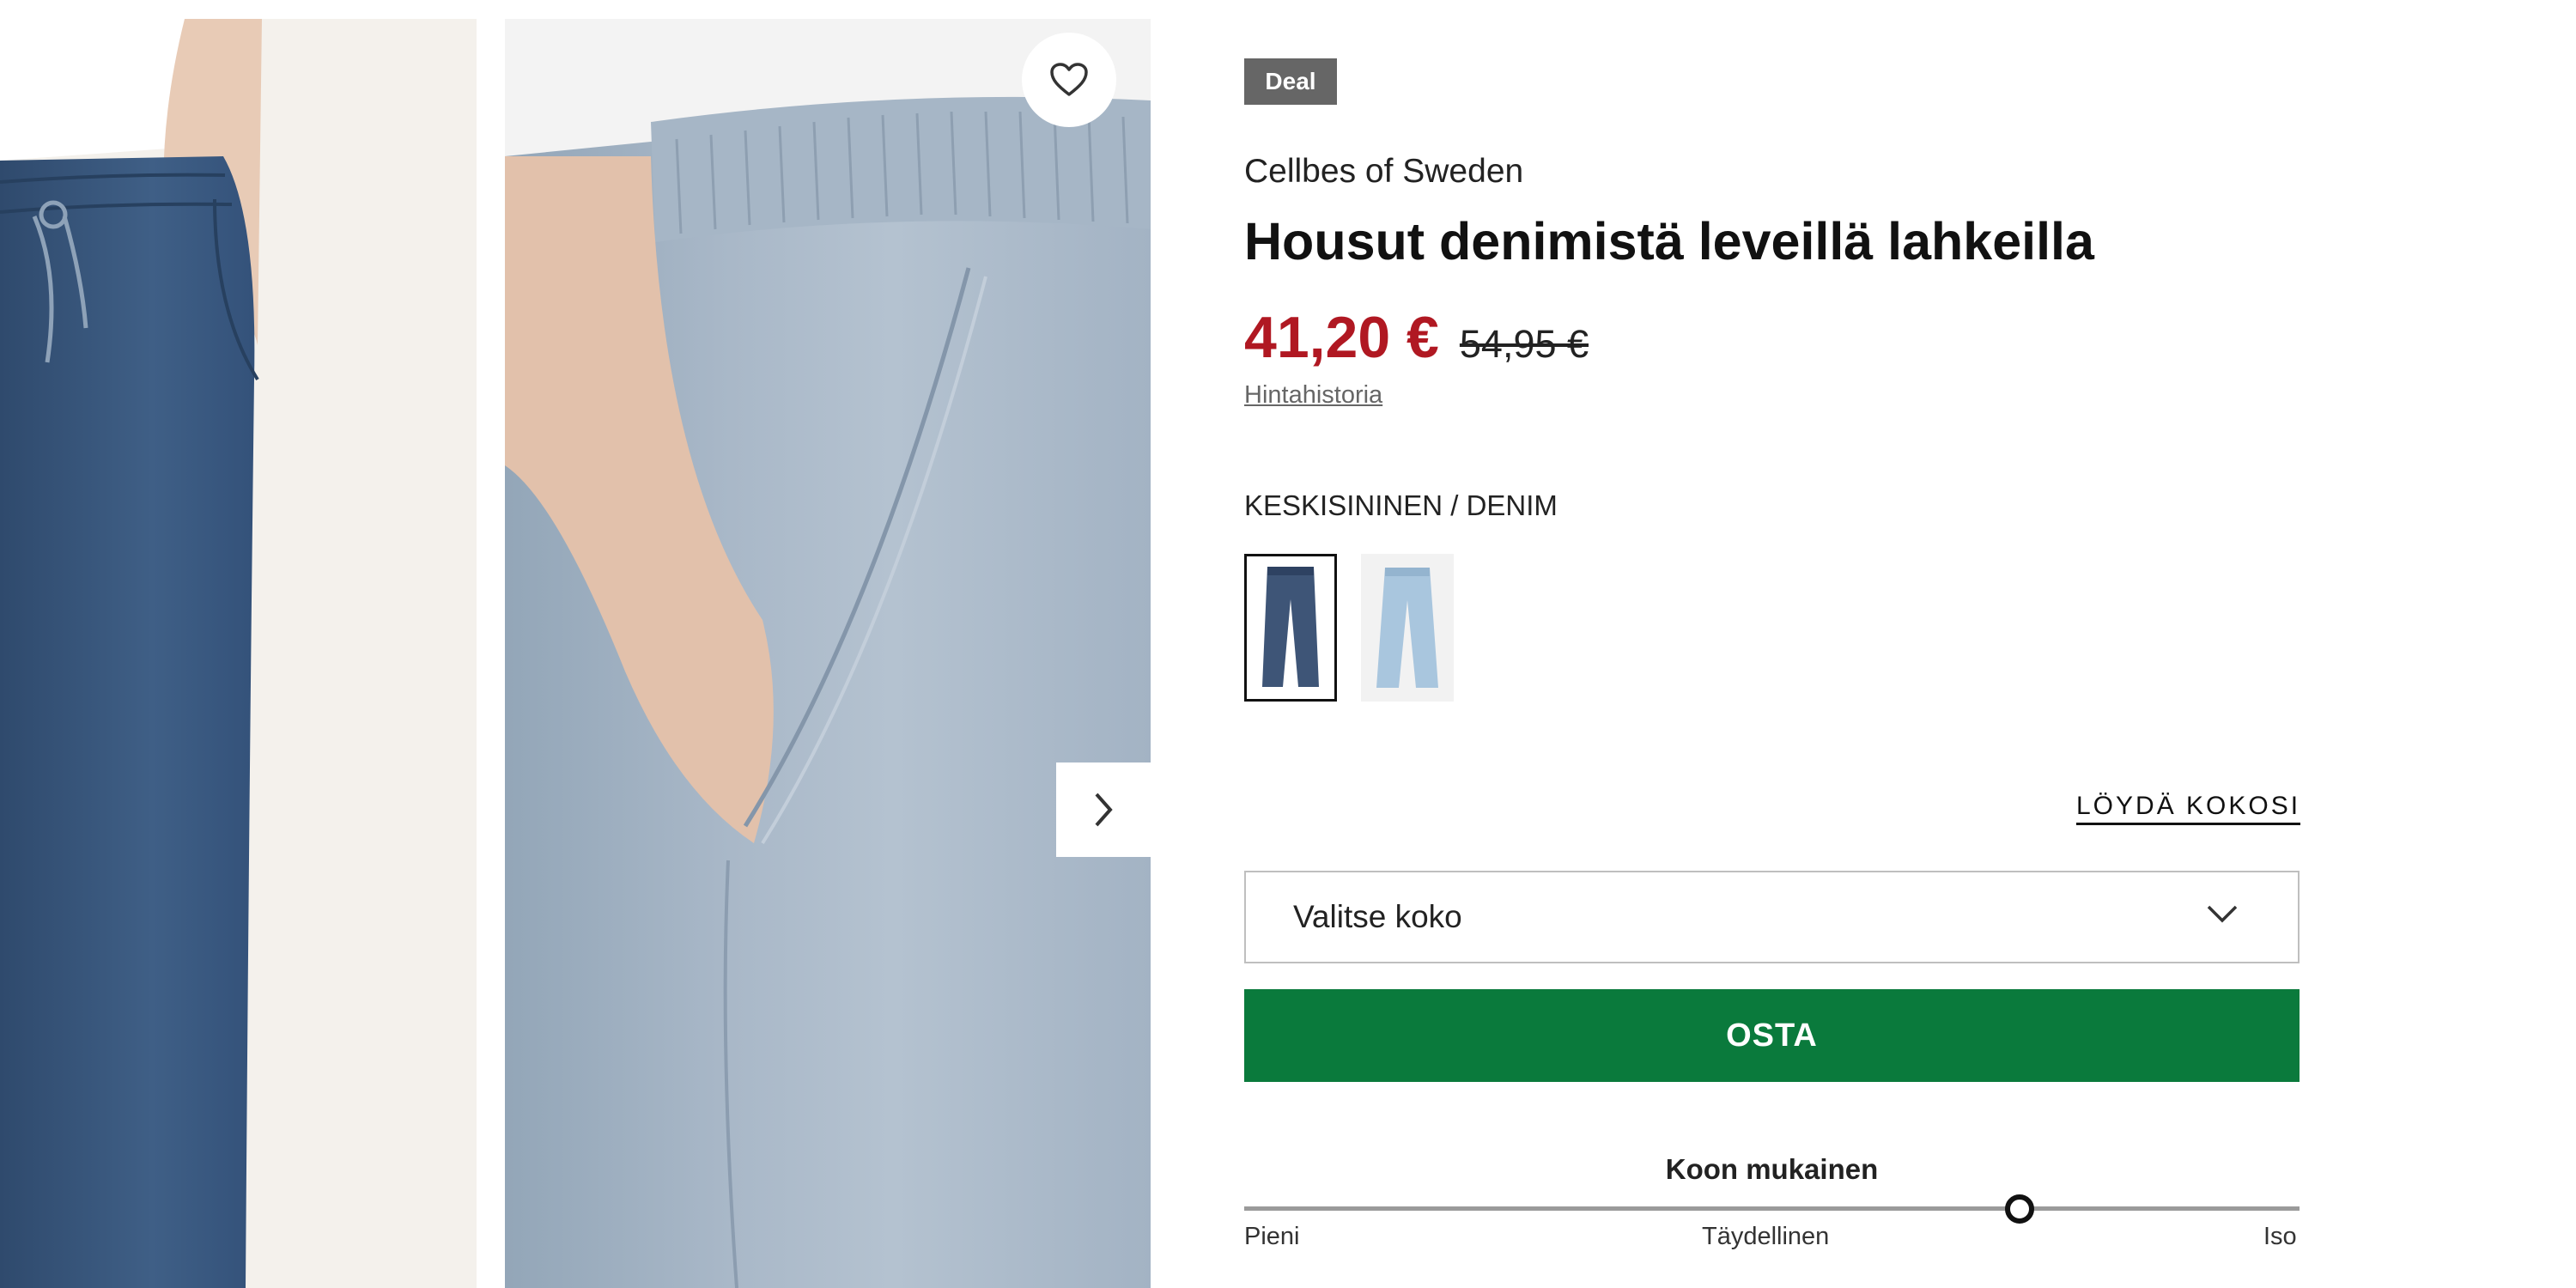 The width and height of the screenshot is (2576, 1288). I want to click on size-select: Valitse koko, so click(1772, 917).